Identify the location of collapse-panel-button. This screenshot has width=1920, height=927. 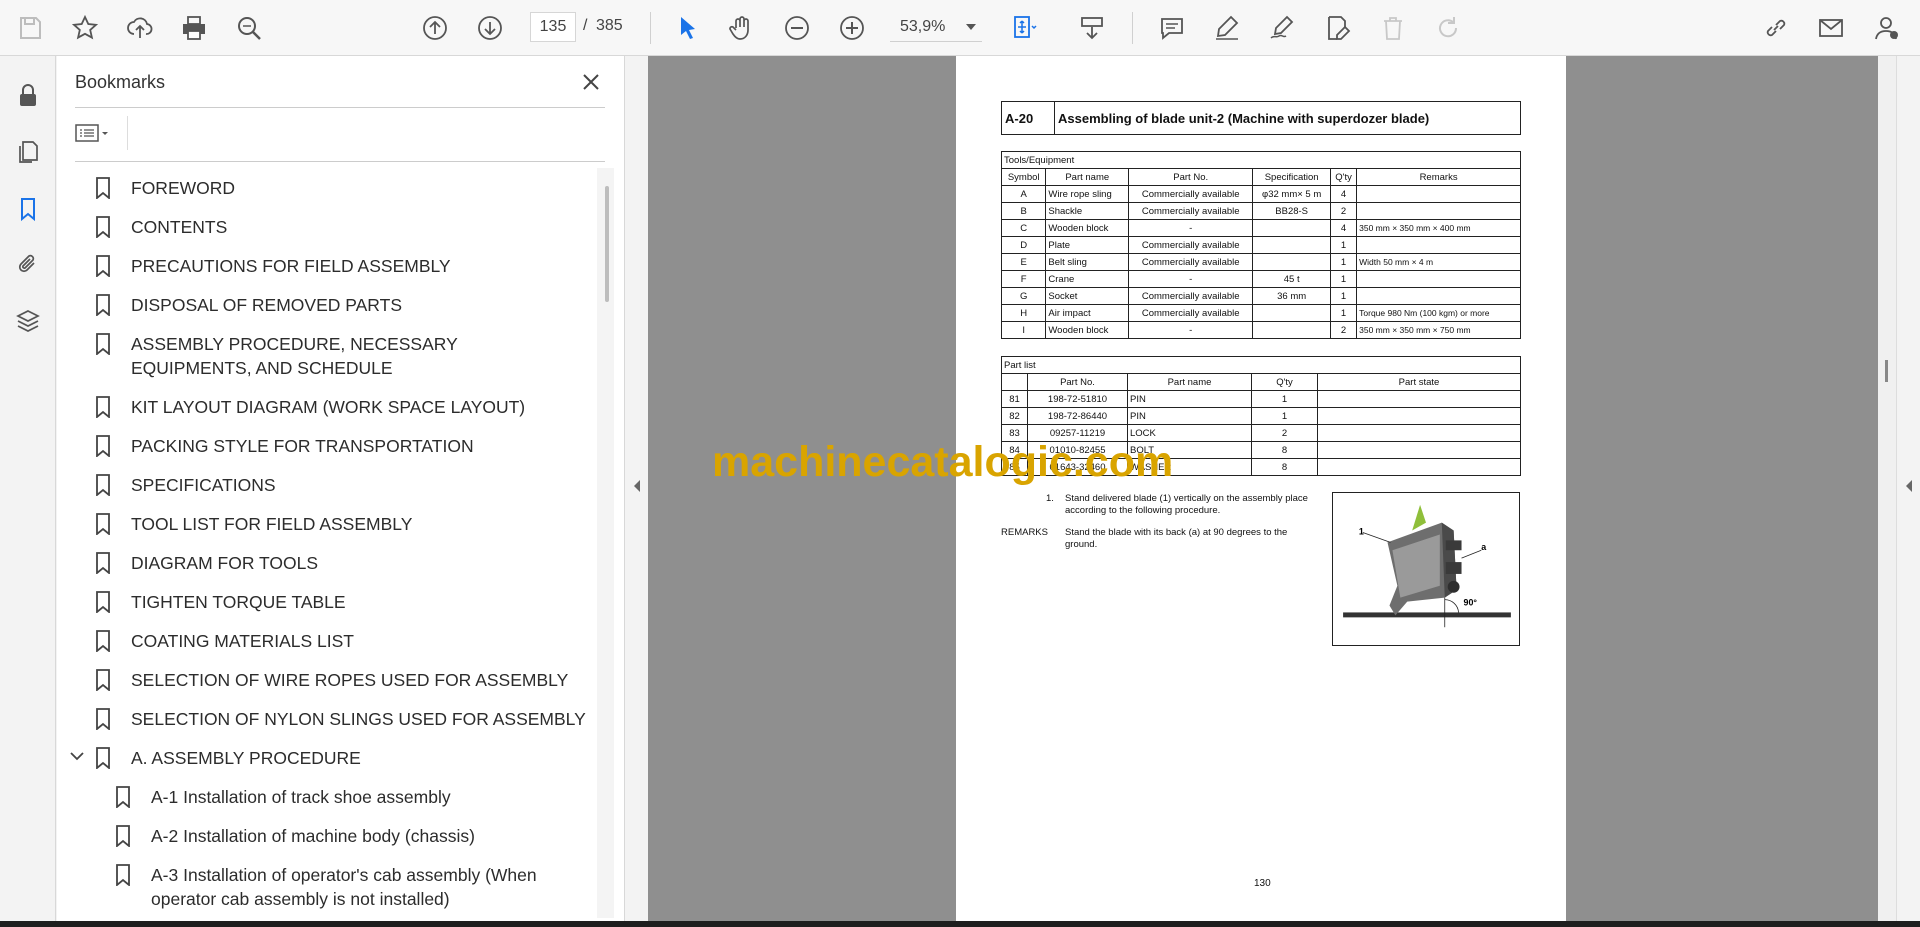
(637, 488).